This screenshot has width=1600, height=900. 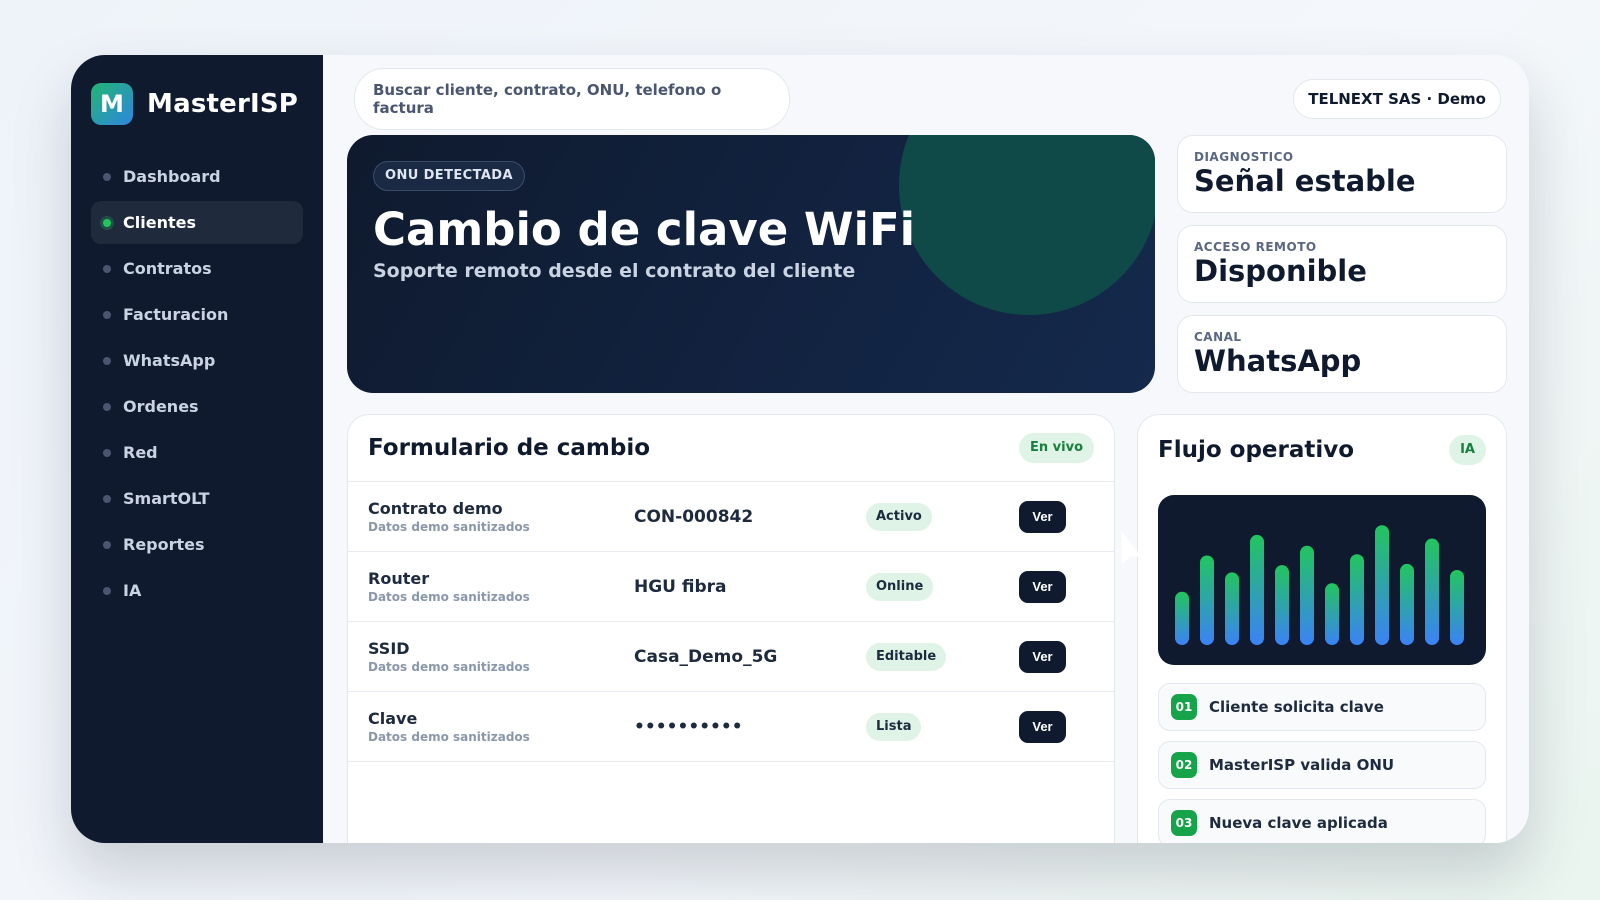 What do you see at coordinates (1184, 765) in the screenshot?
I see `step-number: 02` at bounding box center [1184, 765].